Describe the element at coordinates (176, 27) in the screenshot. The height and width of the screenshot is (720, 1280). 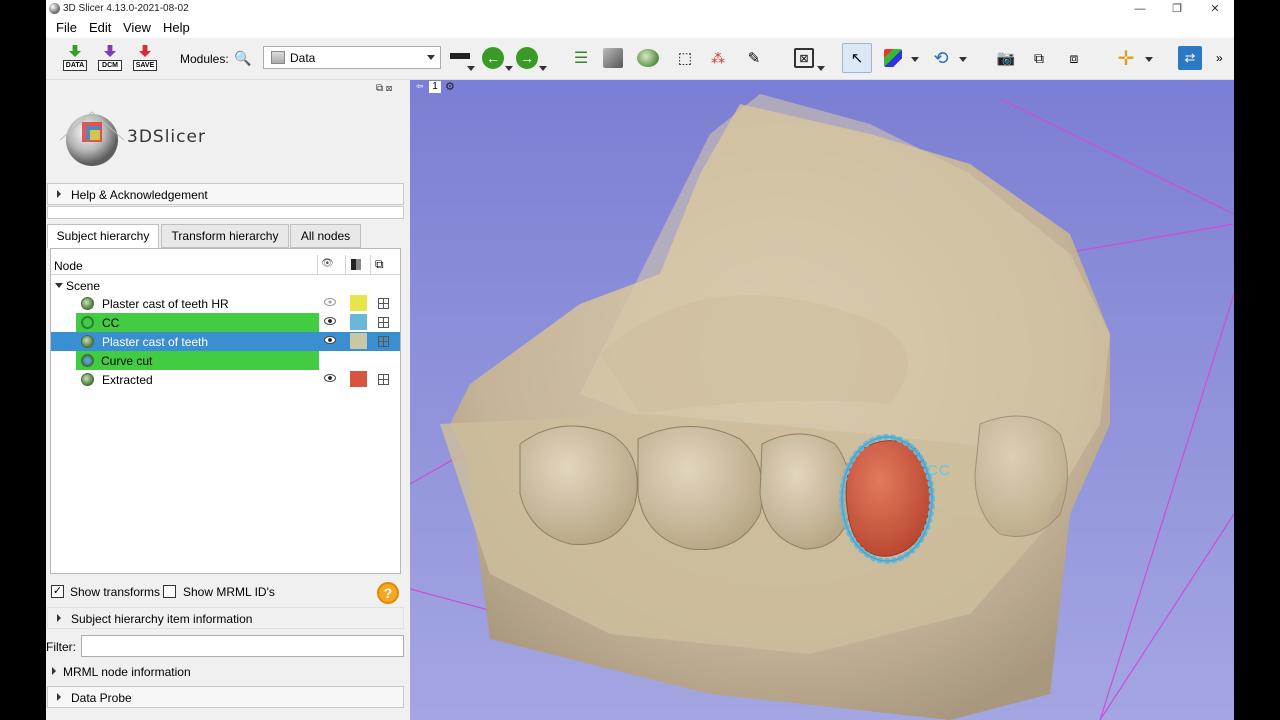
I see `menu-help: Help` at that location.